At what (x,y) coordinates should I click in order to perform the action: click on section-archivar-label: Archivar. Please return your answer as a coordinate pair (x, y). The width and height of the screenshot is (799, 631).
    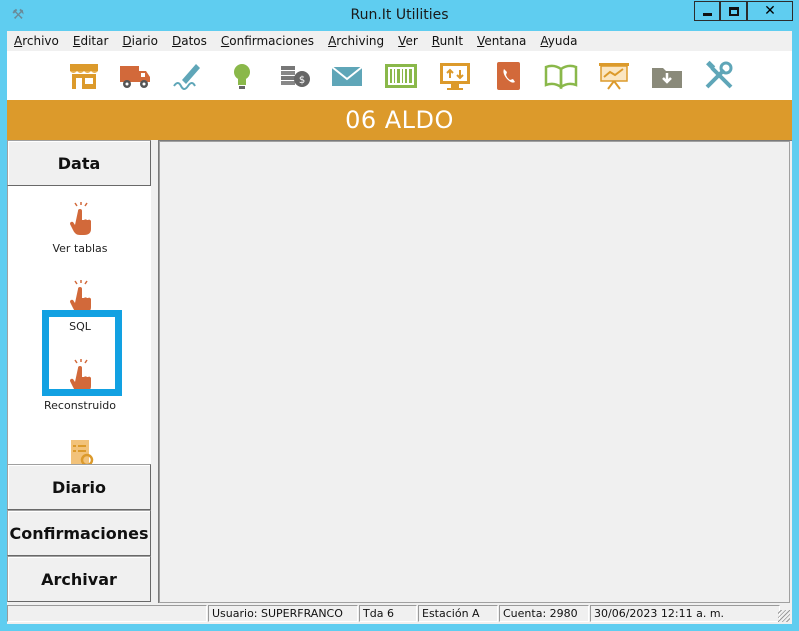
    Looking at the image, I should click on (79, 579).